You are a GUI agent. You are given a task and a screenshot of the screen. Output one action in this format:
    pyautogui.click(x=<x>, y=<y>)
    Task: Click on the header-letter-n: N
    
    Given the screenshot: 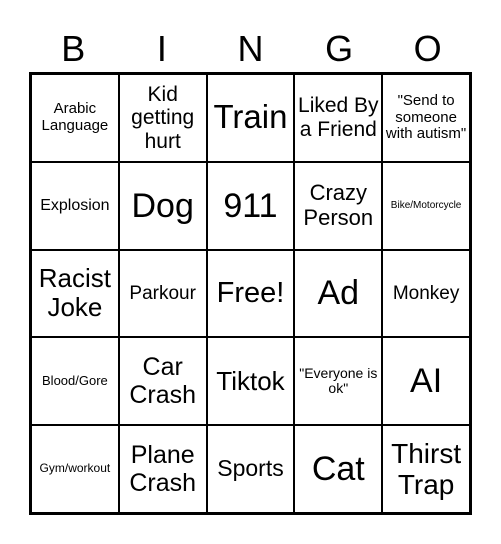 What is the action you would take?
    pyautogui.click(x=250, y=48)
    